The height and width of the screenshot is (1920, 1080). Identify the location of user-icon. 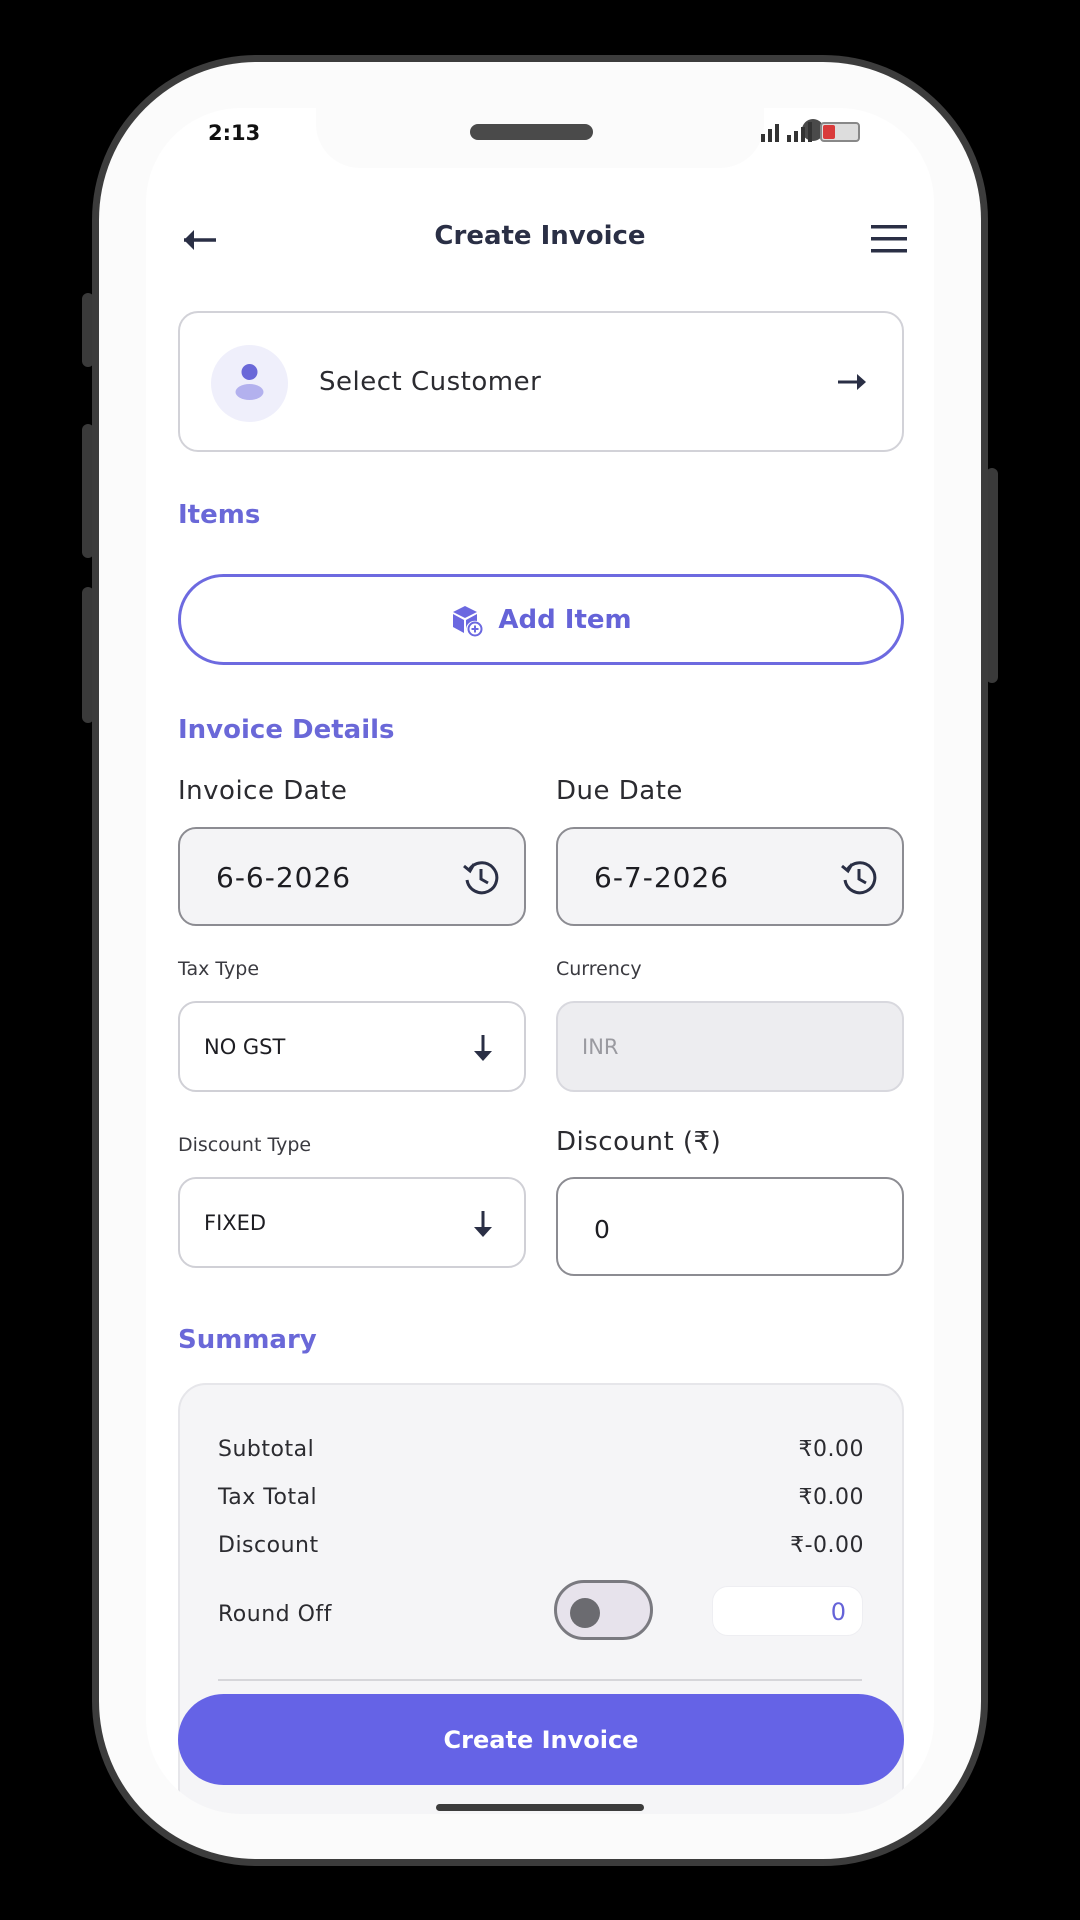
(249, 383).